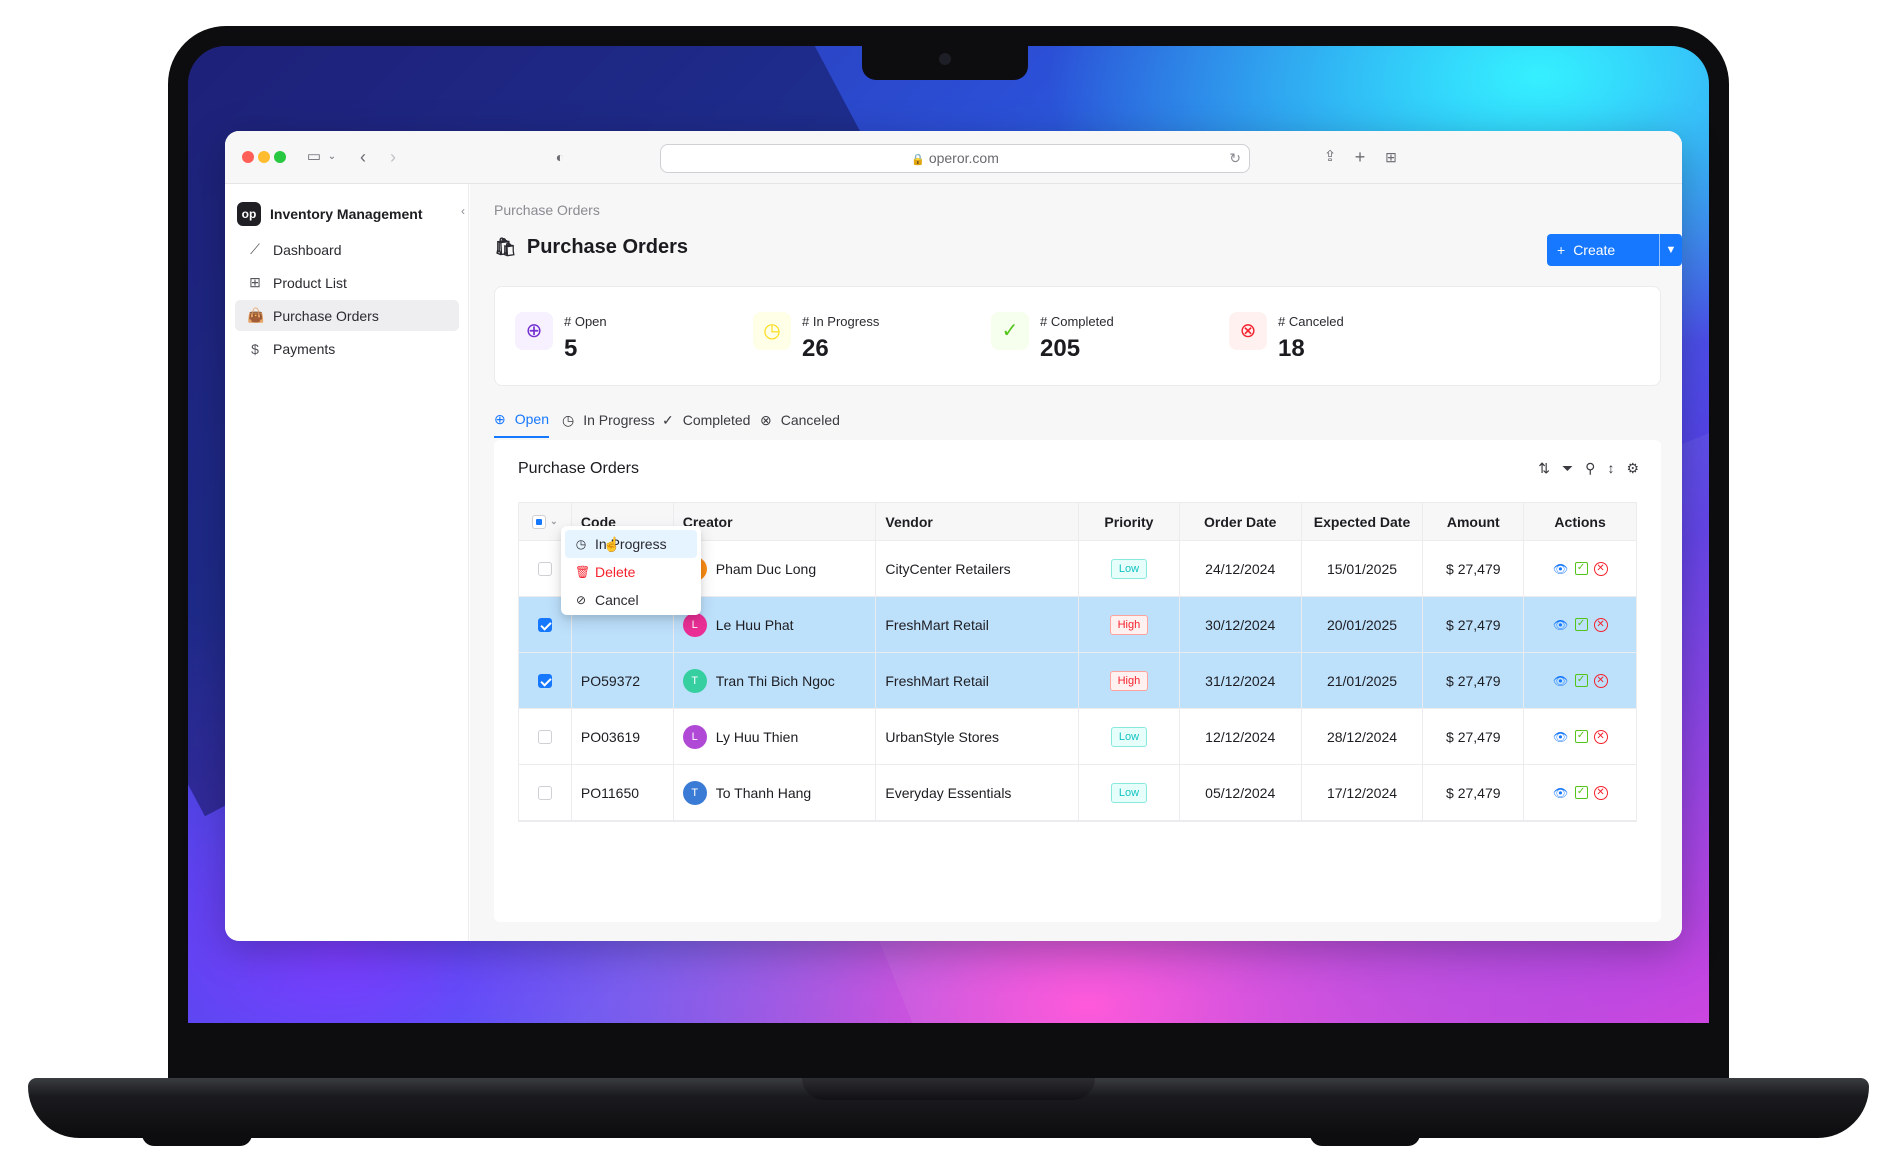  Describe the element at coordinates (1235, 158) in the screenshot. I see `reload-icon: ↻` at that location.